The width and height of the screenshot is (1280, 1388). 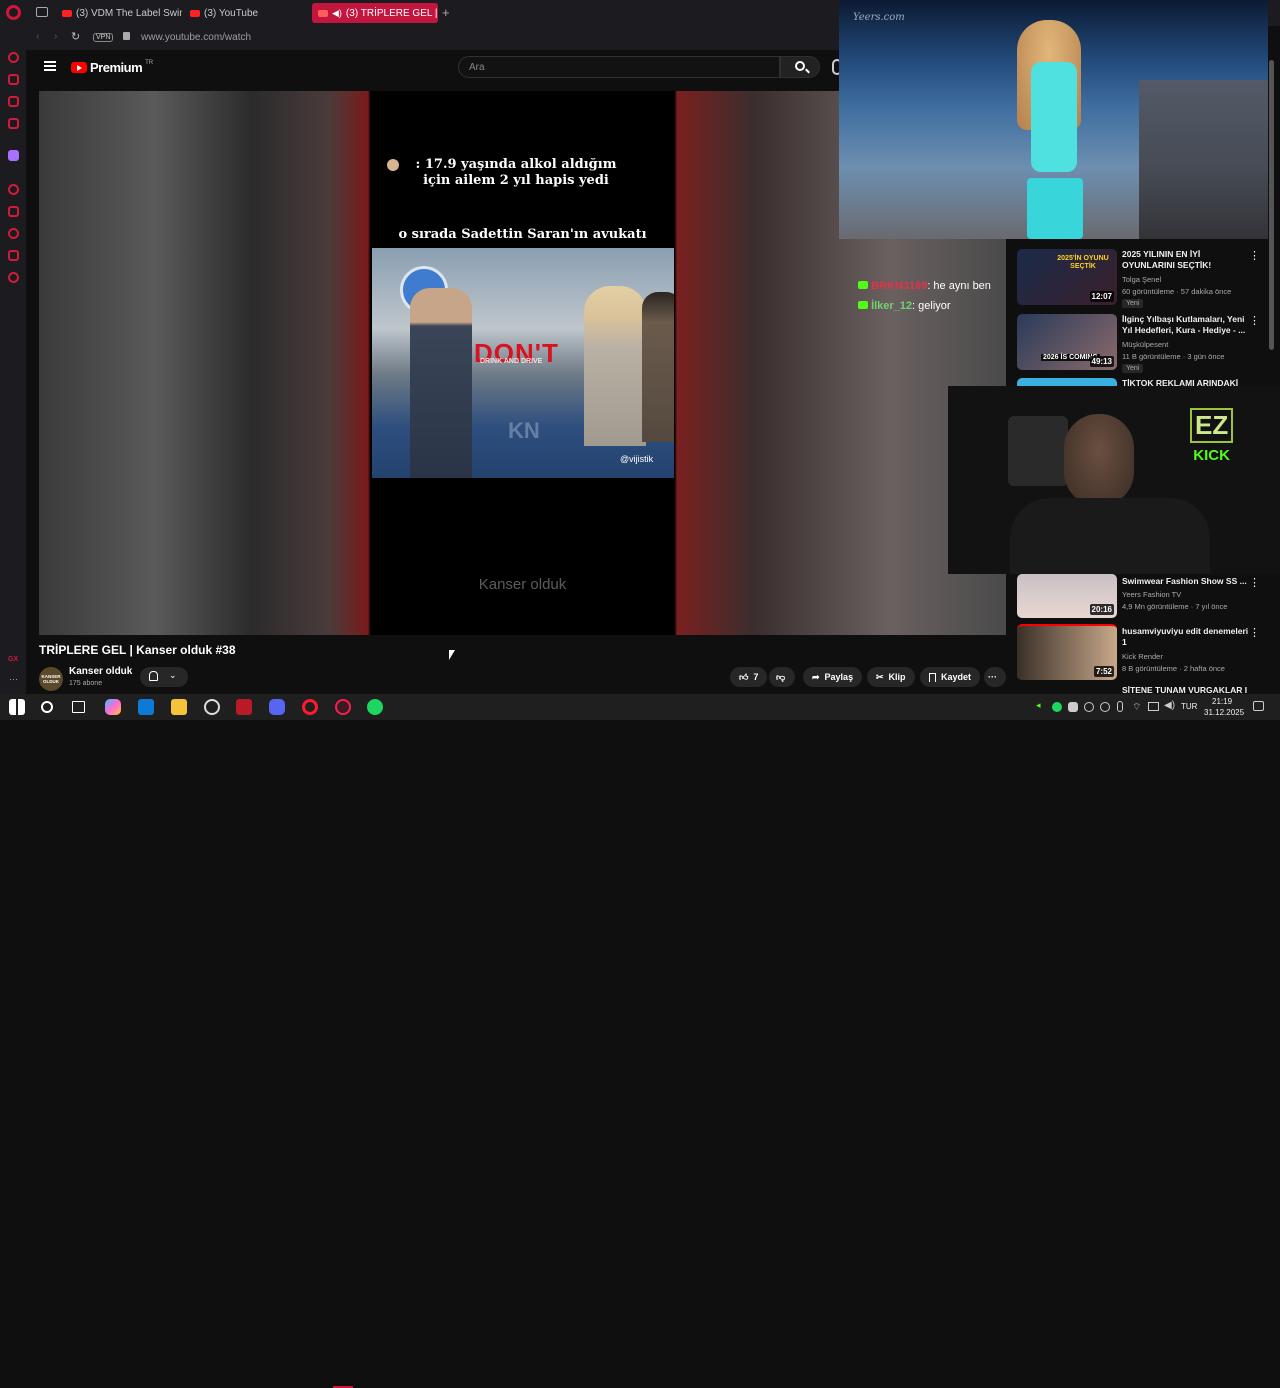 What do you see at coordinates (119, 13) in the screenshot?
I see `tab-vdm: (3) VDM The Label Swimw` at bounding box center [119, 13].